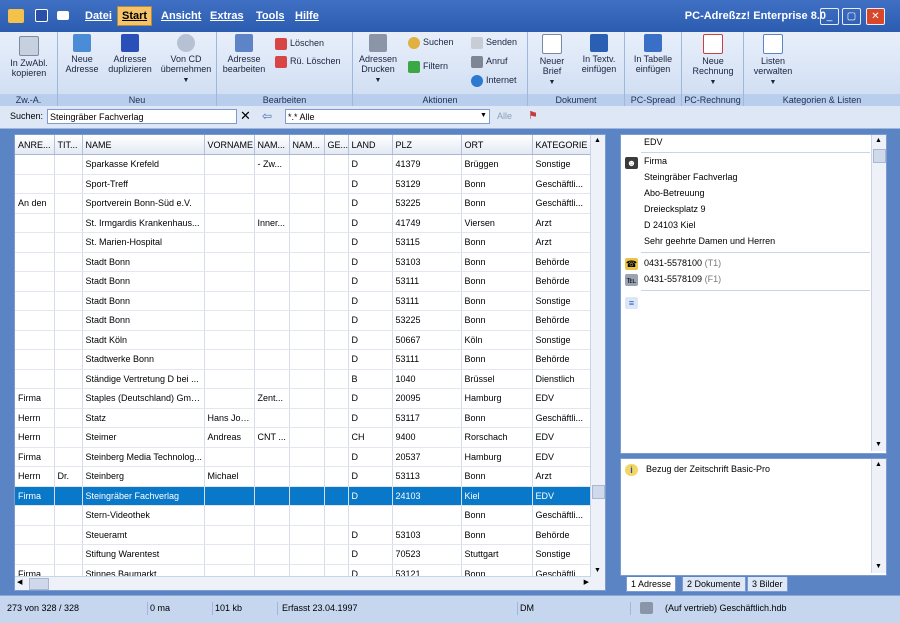 The height and width of the screenshot is (623, 900). I want to click on filter-select: *.* Alle, so click(387, 116).